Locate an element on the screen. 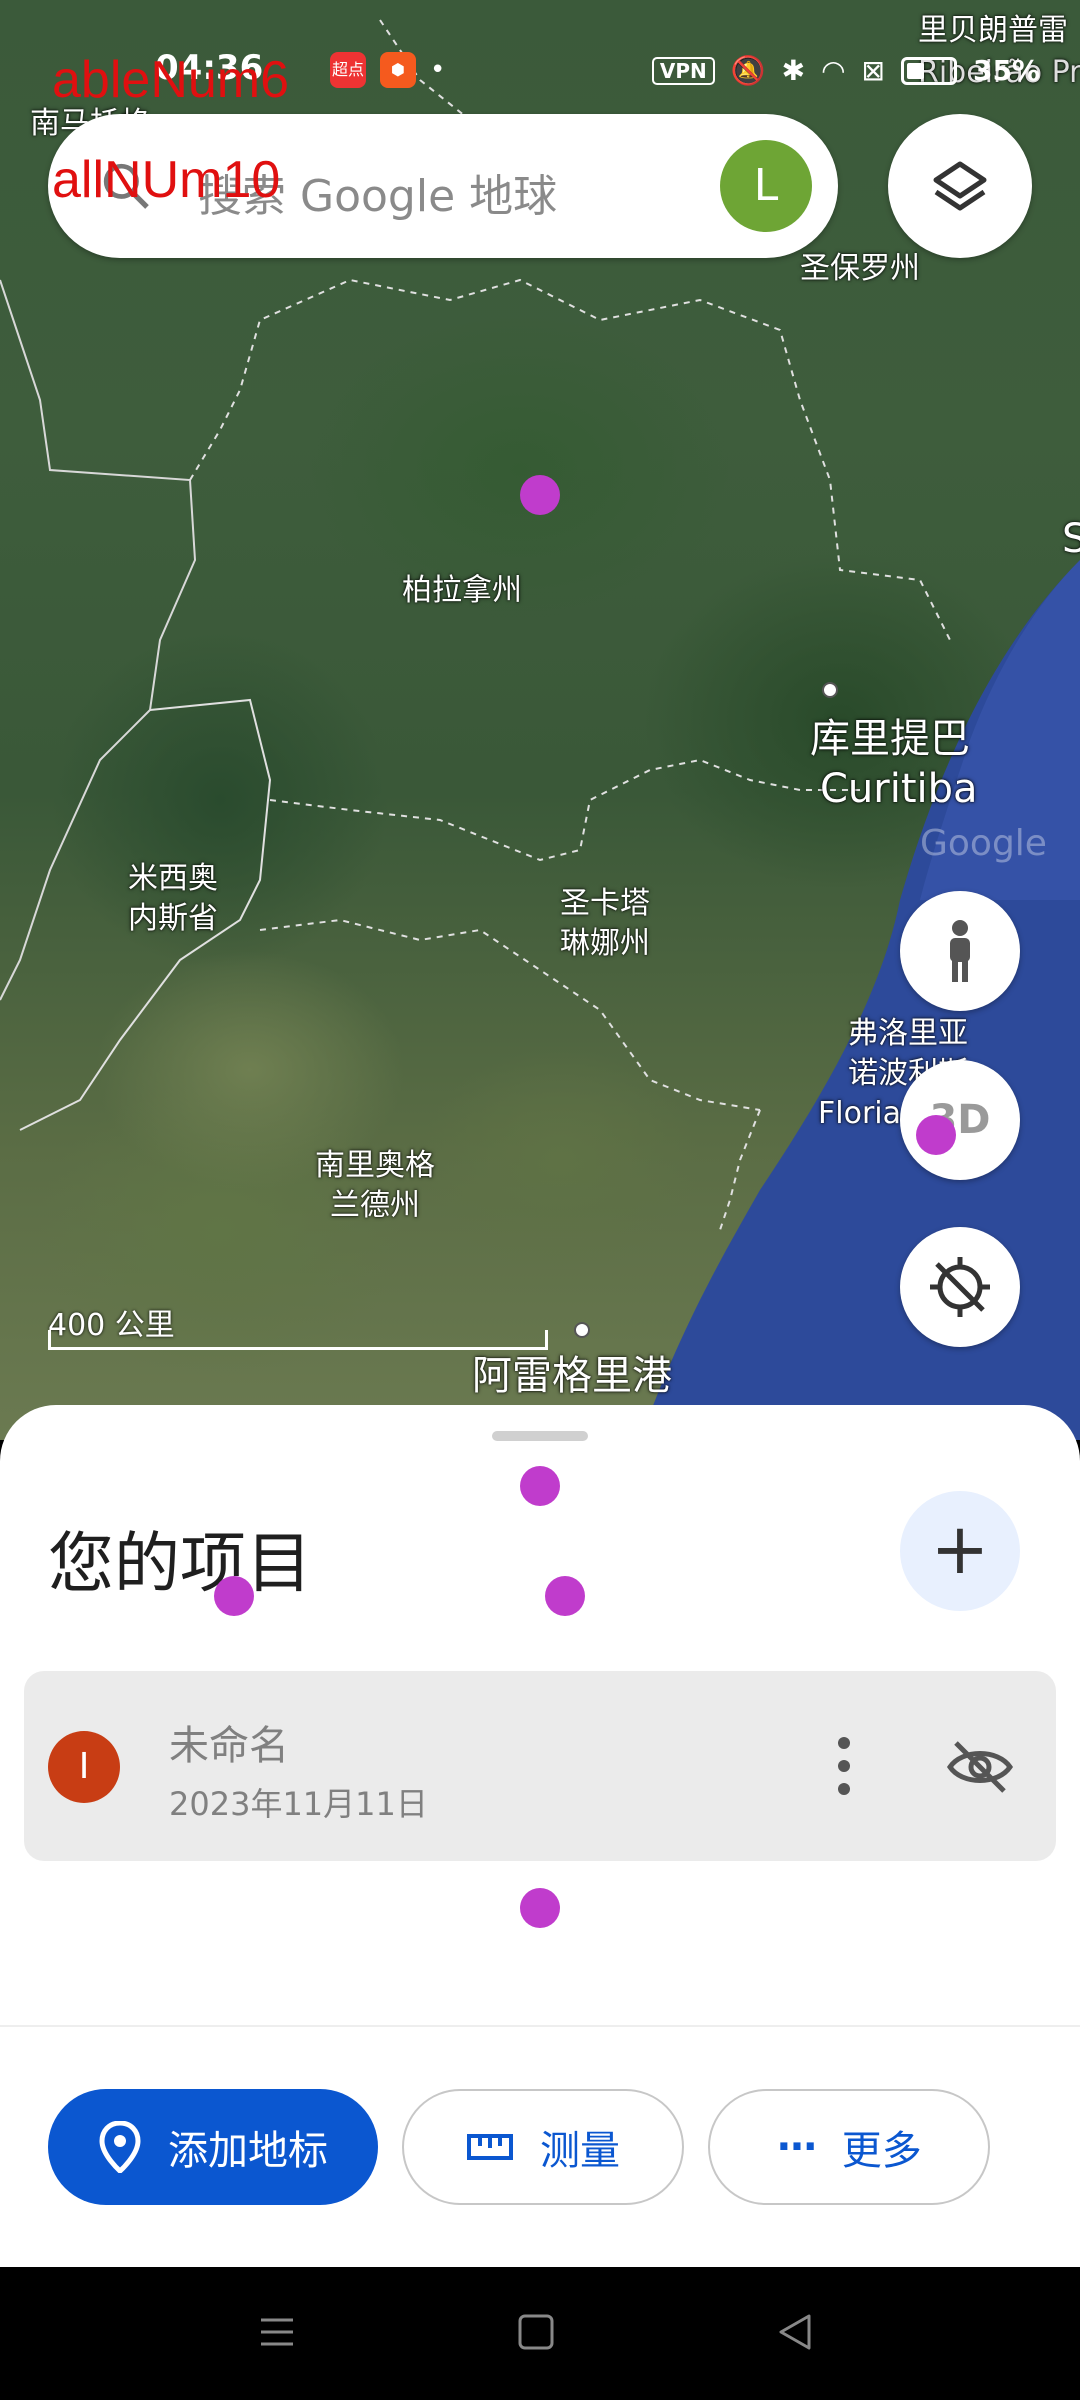 This screenshot has width=1080, height=2400. sheet-divider is located at coordinates (540, 2026).